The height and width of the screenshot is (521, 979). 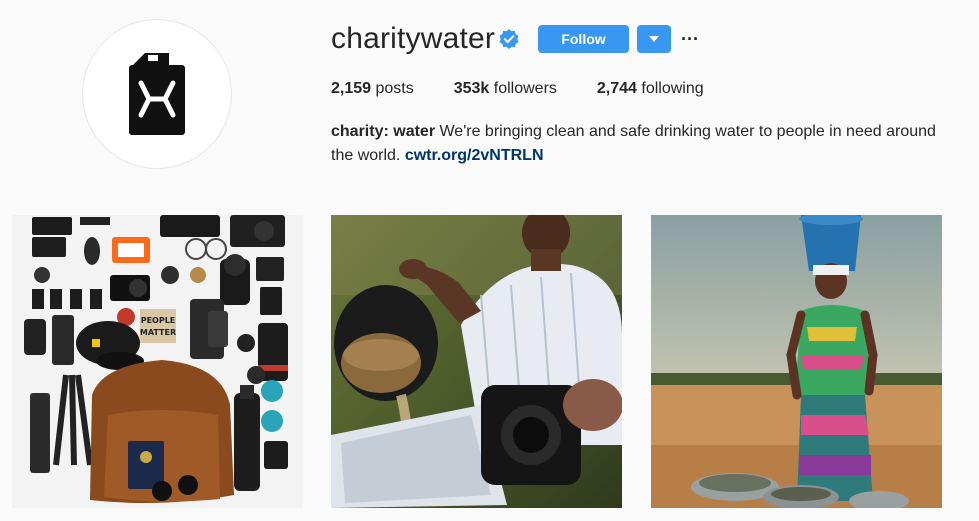 I want to click on followers-stat: 353k followers, so click(x=505, y=89).